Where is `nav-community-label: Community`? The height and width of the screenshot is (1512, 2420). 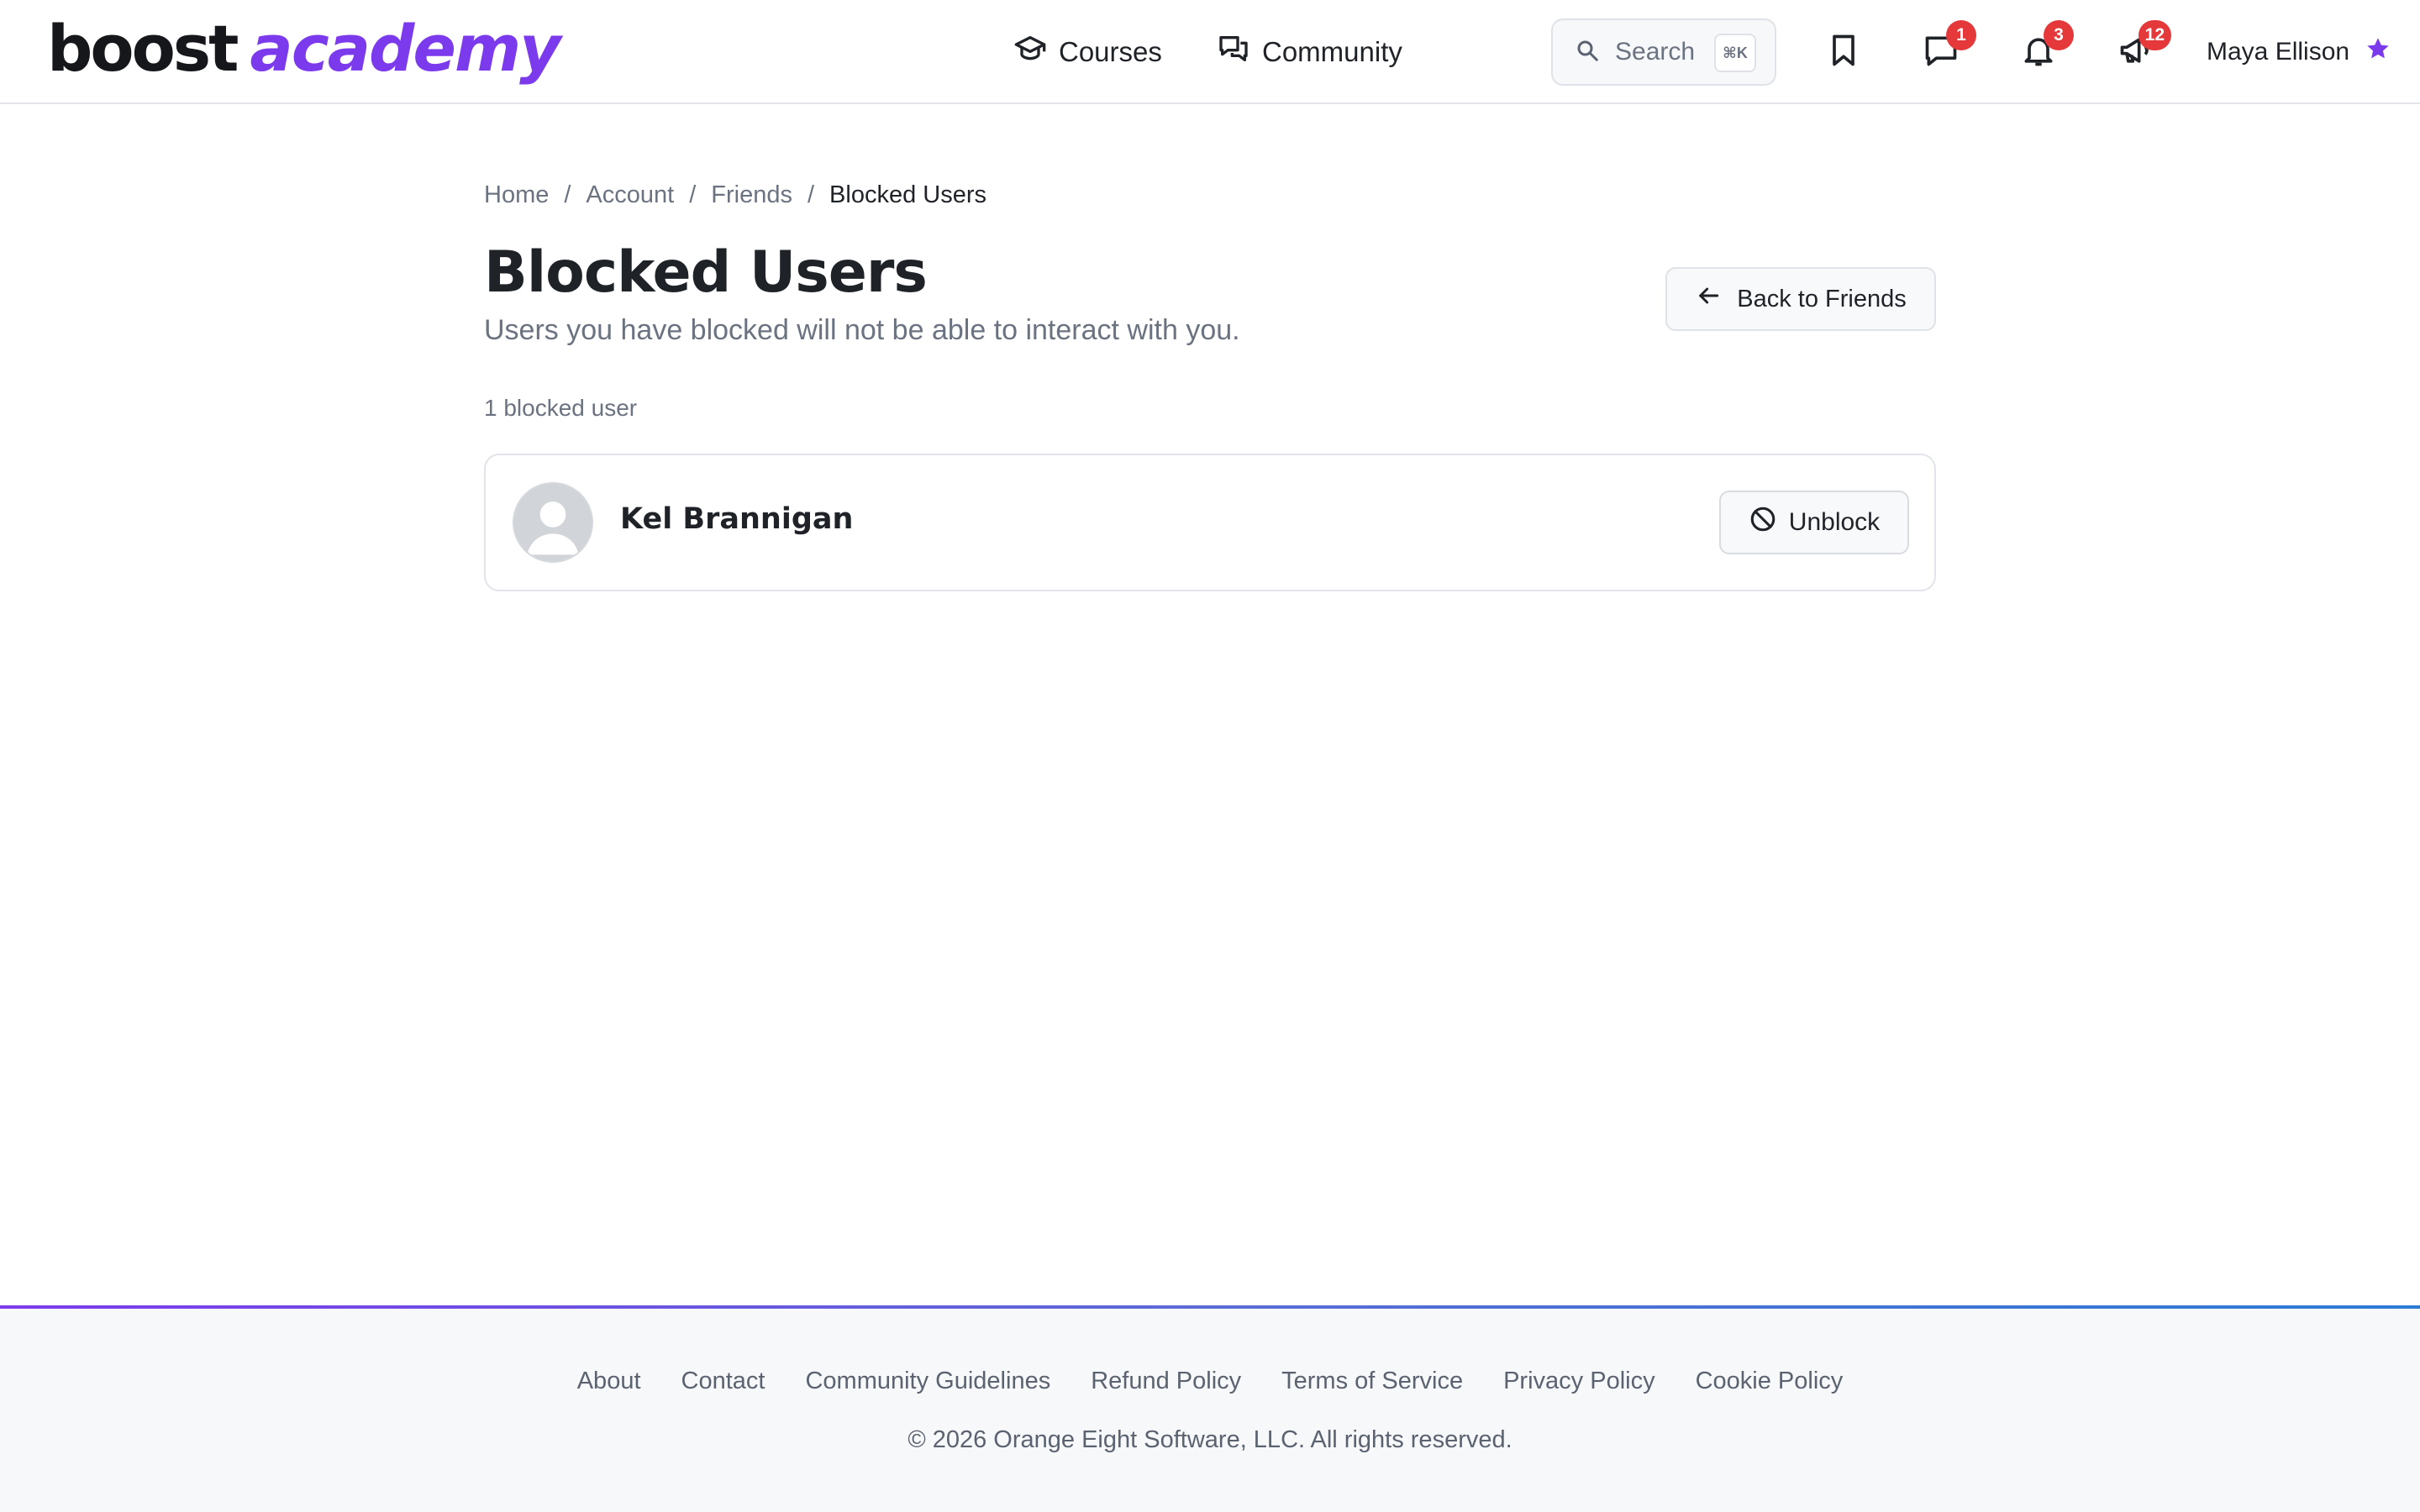
nav-community-label: Community is located at coordinates (1332, 51).